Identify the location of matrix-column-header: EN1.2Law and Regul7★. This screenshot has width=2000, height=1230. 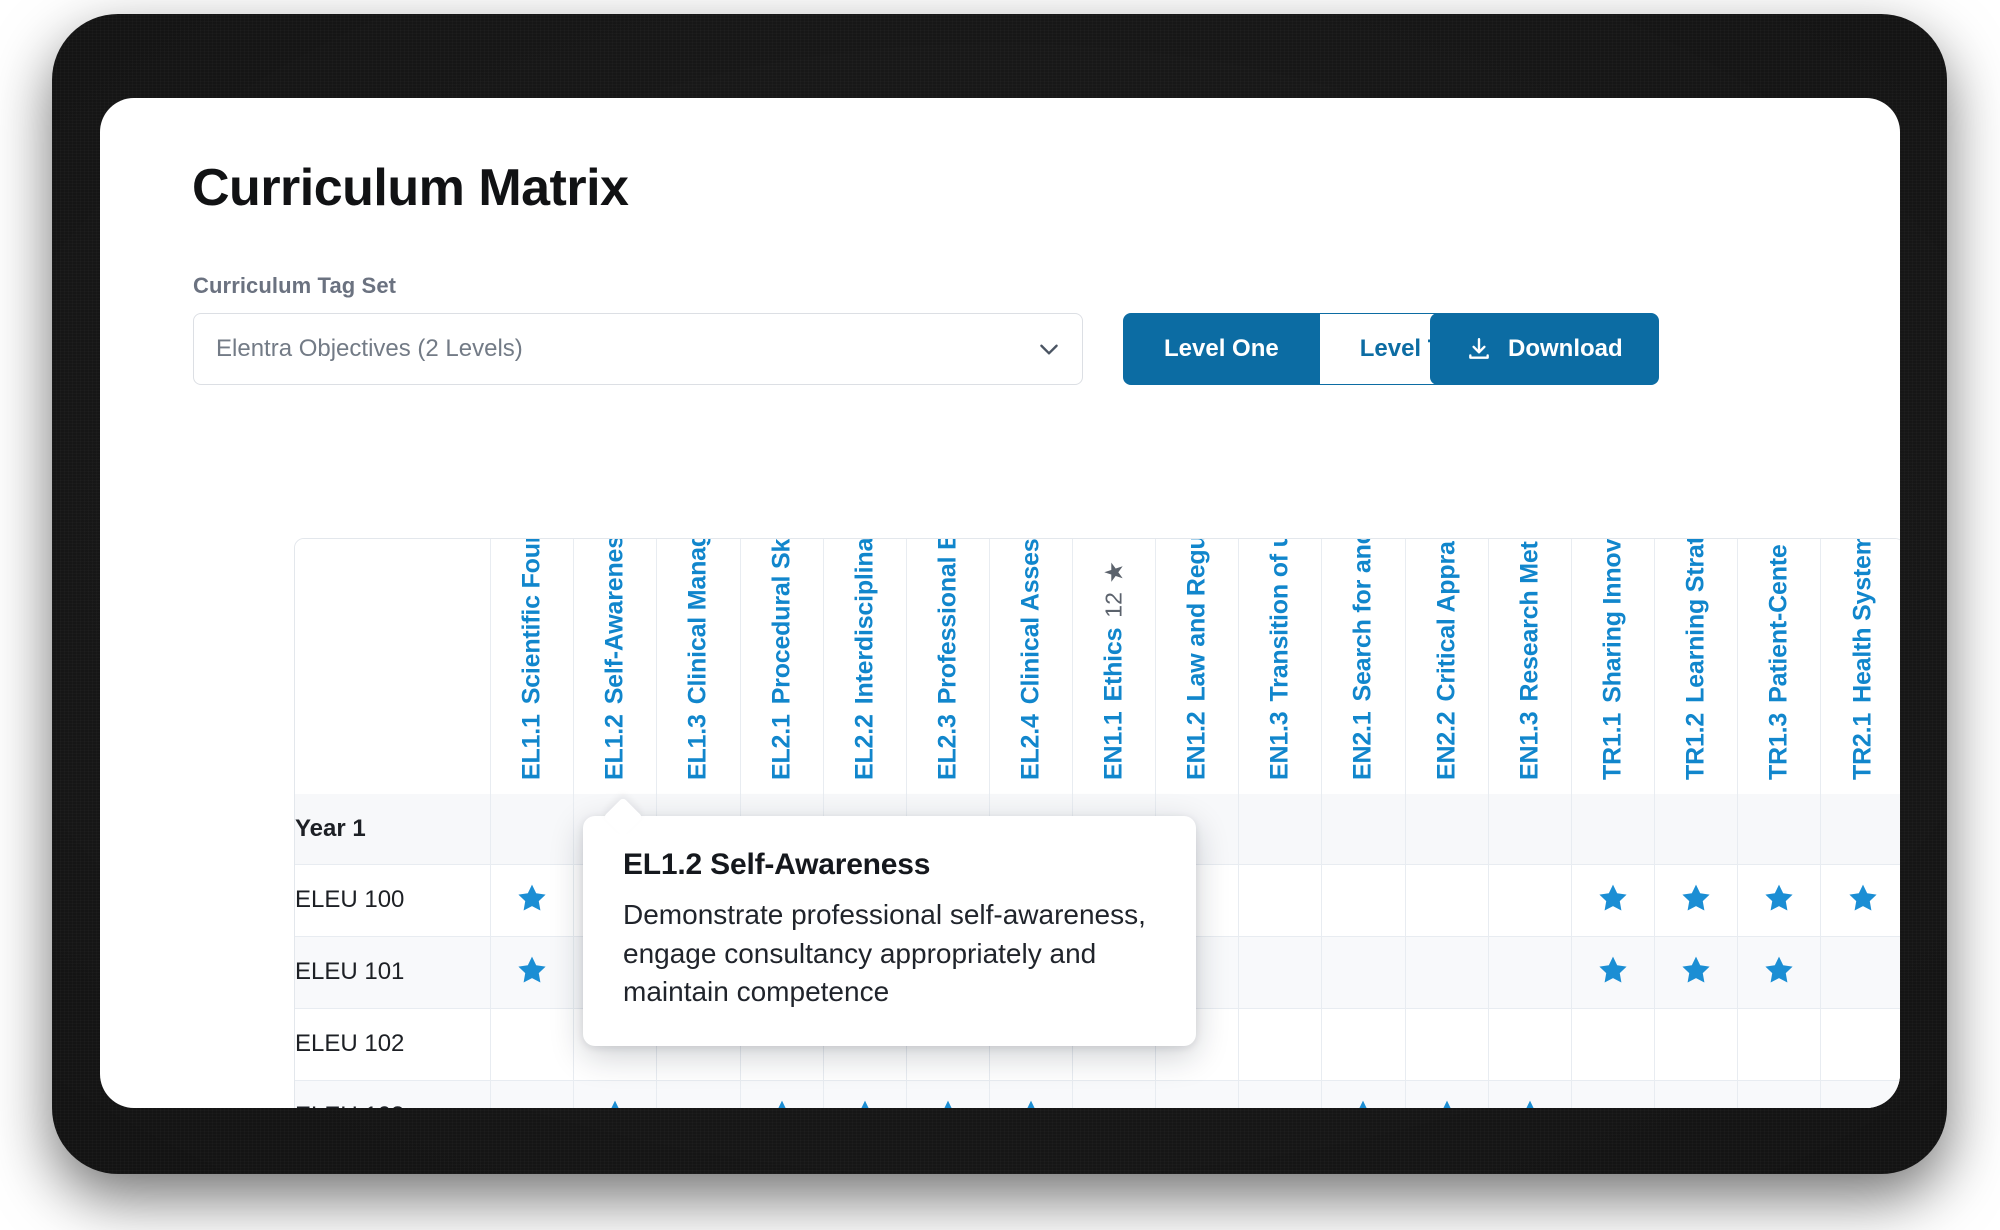
(1197, 666).